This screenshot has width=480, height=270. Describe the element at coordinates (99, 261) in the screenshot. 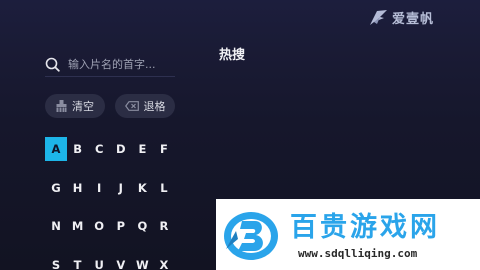

I see `key-u: U` at that location.